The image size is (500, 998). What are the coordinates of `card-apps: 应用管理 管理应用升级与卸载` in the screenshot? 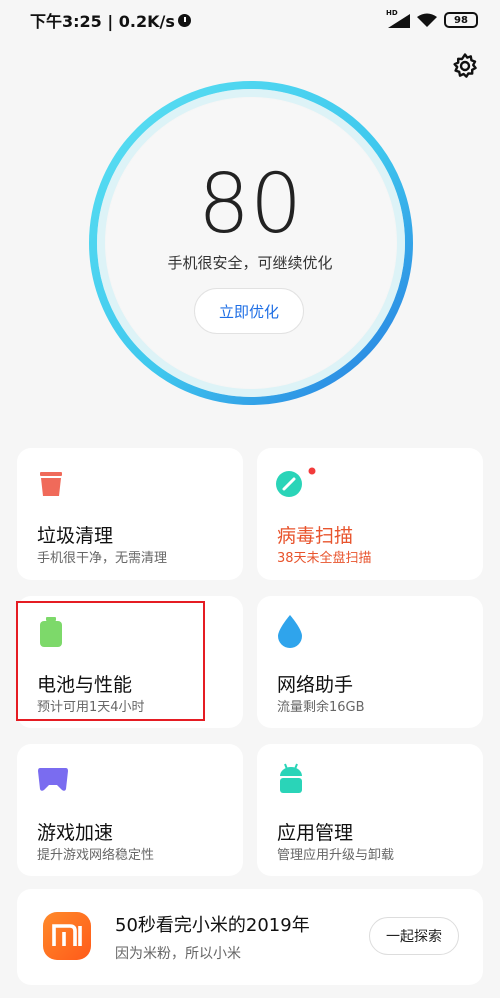 It's located at (370, 810).